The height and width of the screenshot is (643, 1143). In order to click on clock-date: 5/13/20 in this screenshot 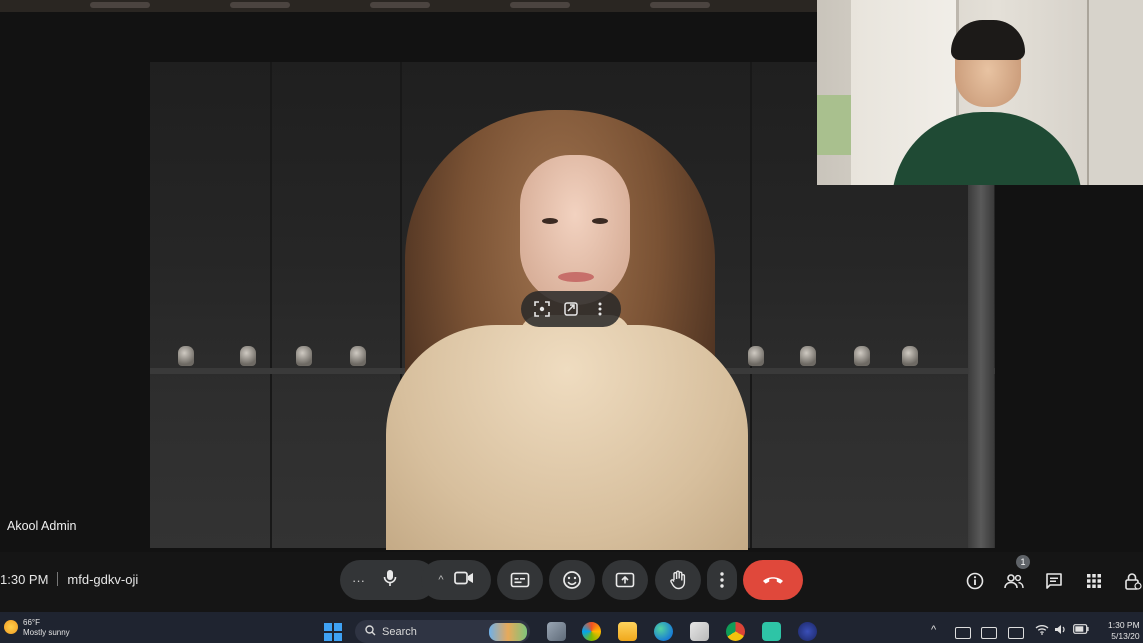, I will do `click(1125, 636)`.